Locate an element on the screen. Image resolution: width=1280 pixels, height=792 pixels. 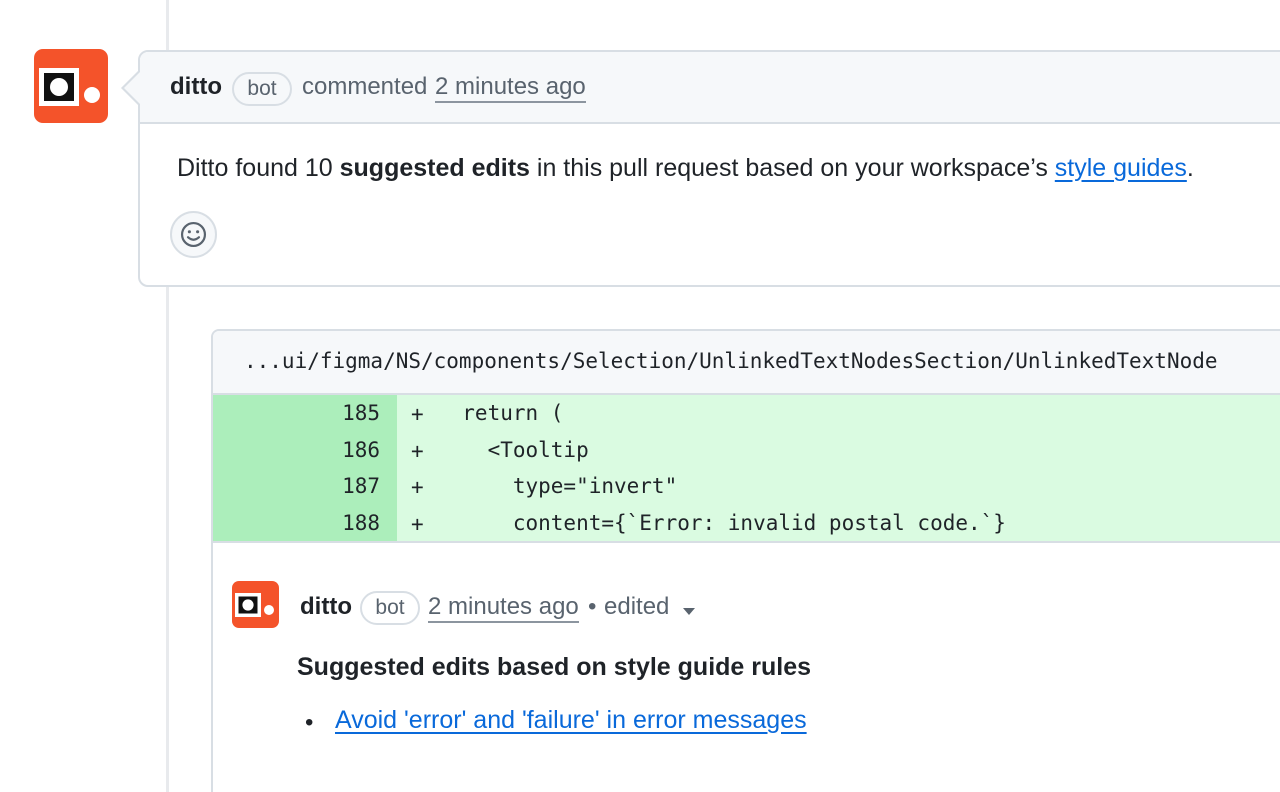
diff-line: 186 + <Tooltip is located at coordinates (746, 449).